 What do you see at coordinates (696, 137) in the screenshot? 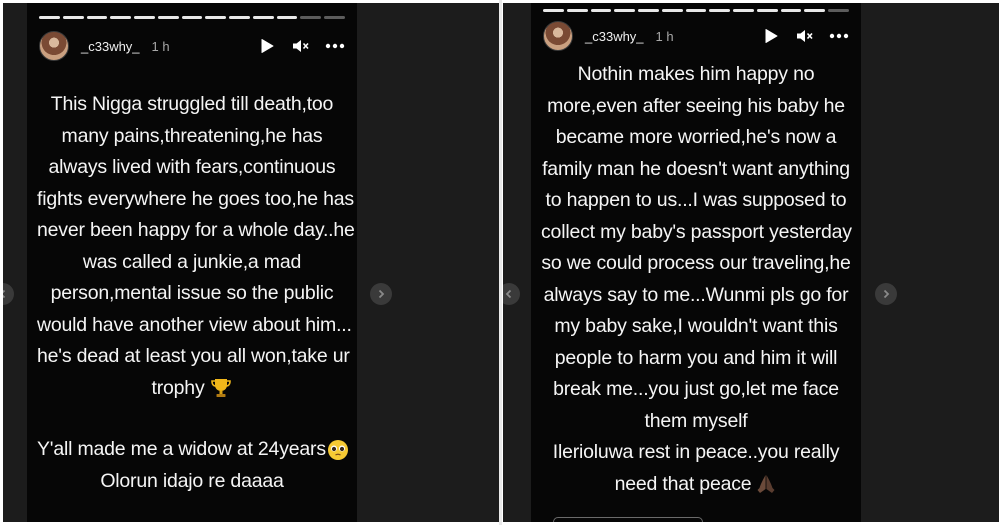
I see `caption-line: became more worried,he's now a` at bounding box center [696, 137].